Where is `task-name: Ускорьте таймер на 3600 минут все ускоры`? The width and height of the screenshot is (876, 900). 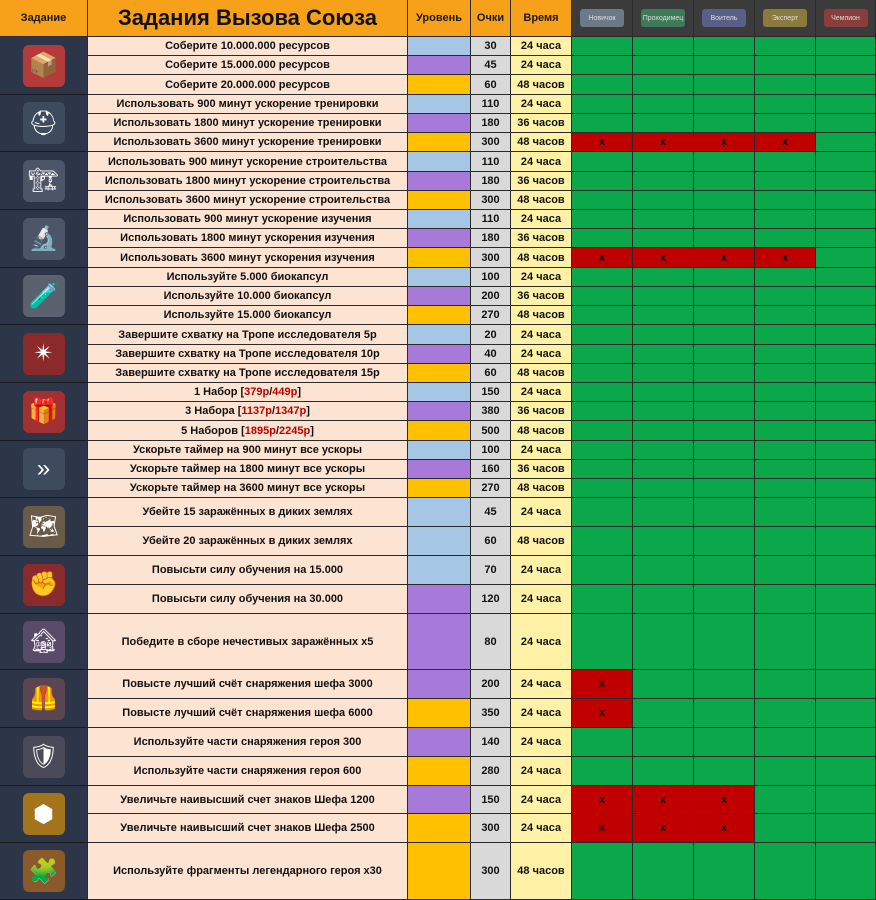
task-name: Ускорьте таймер на 3600 минут все ускоры is located at coordinates (248, 488).